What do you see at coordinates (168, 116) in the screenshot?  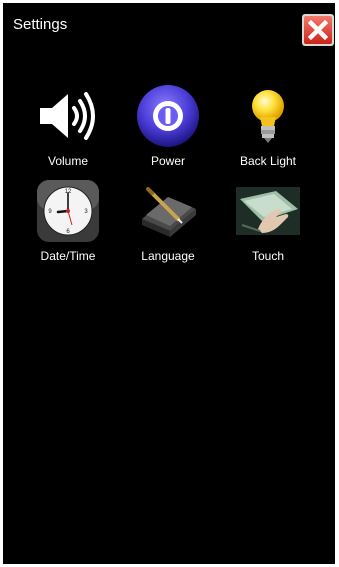 I see `power-icon` at bounding box center [168, 116].